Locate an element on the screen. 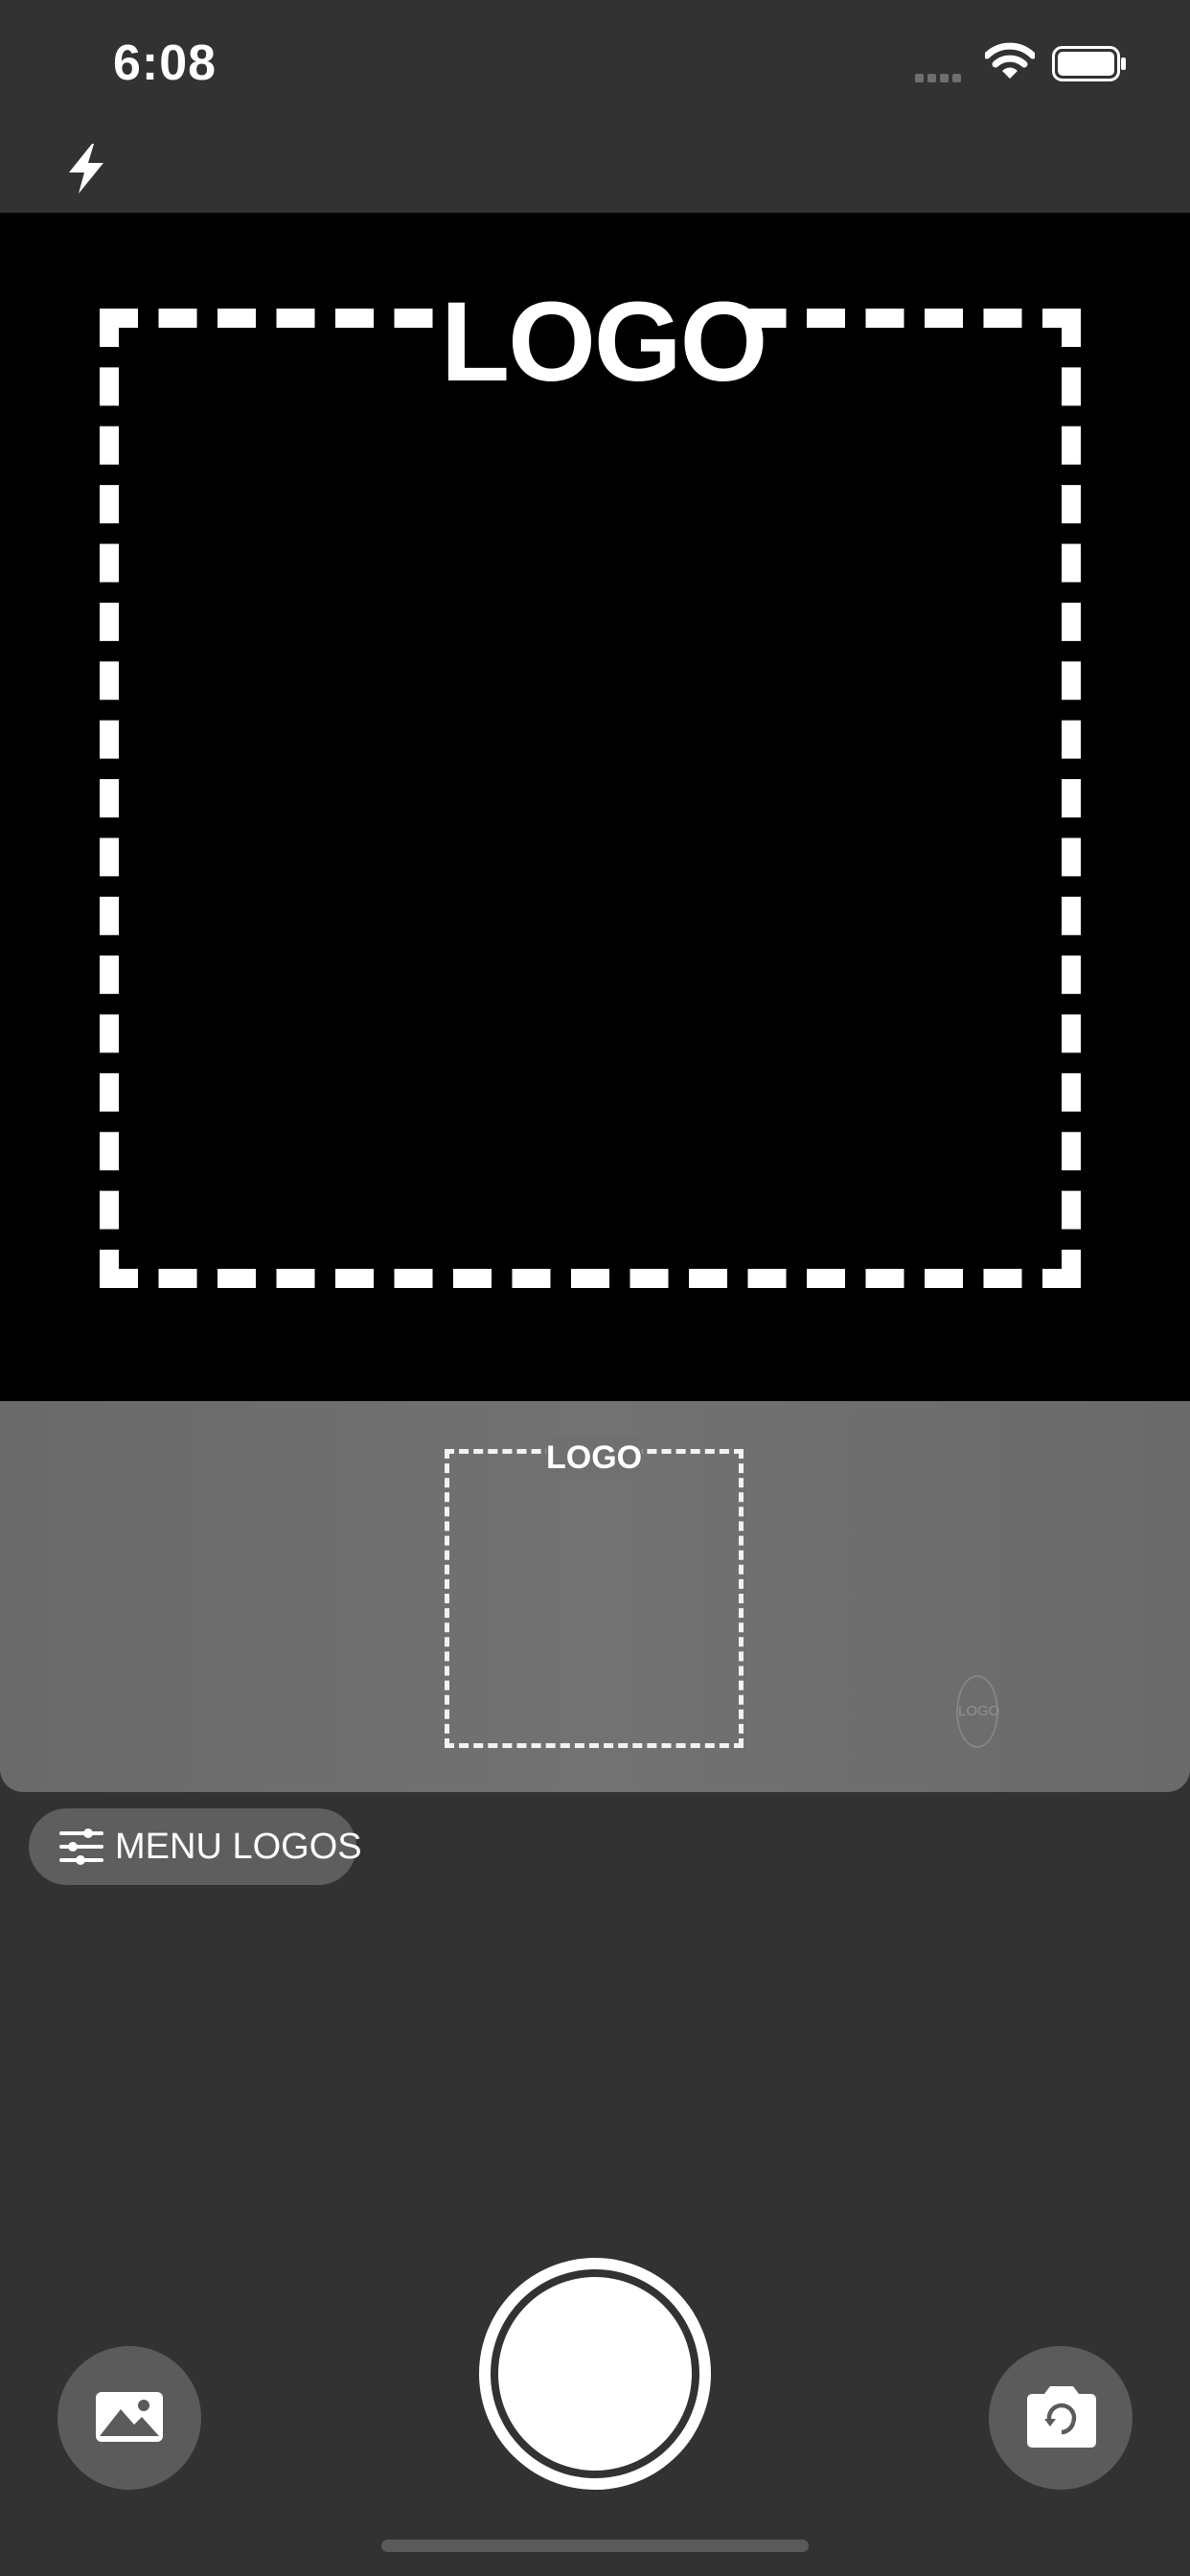  menu-logos-label: MENU LOGOS is located at coordinates (238, 1847).